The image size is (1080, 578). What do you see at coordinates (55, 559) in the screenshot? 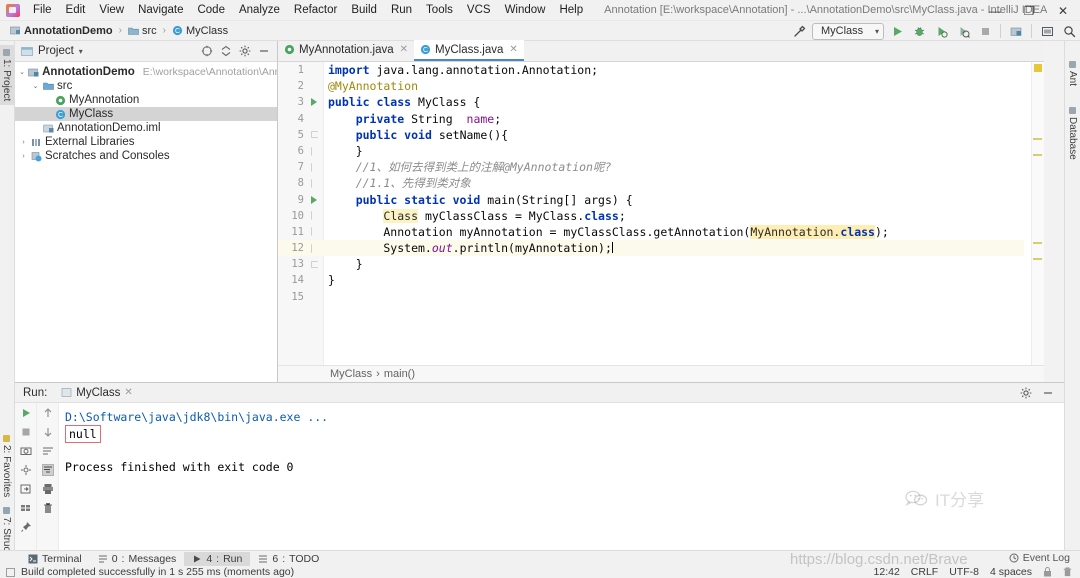
I see `bottom-tab-terminal: Terminal` at bounding box center [55, 559].